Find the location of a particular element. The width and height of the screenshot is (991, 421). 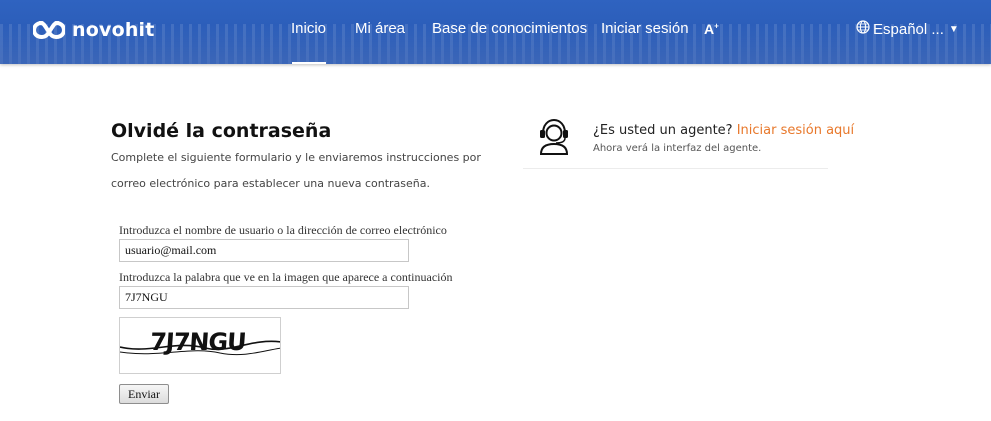

font-size-glyph: A is located at coordinates (709, 29).